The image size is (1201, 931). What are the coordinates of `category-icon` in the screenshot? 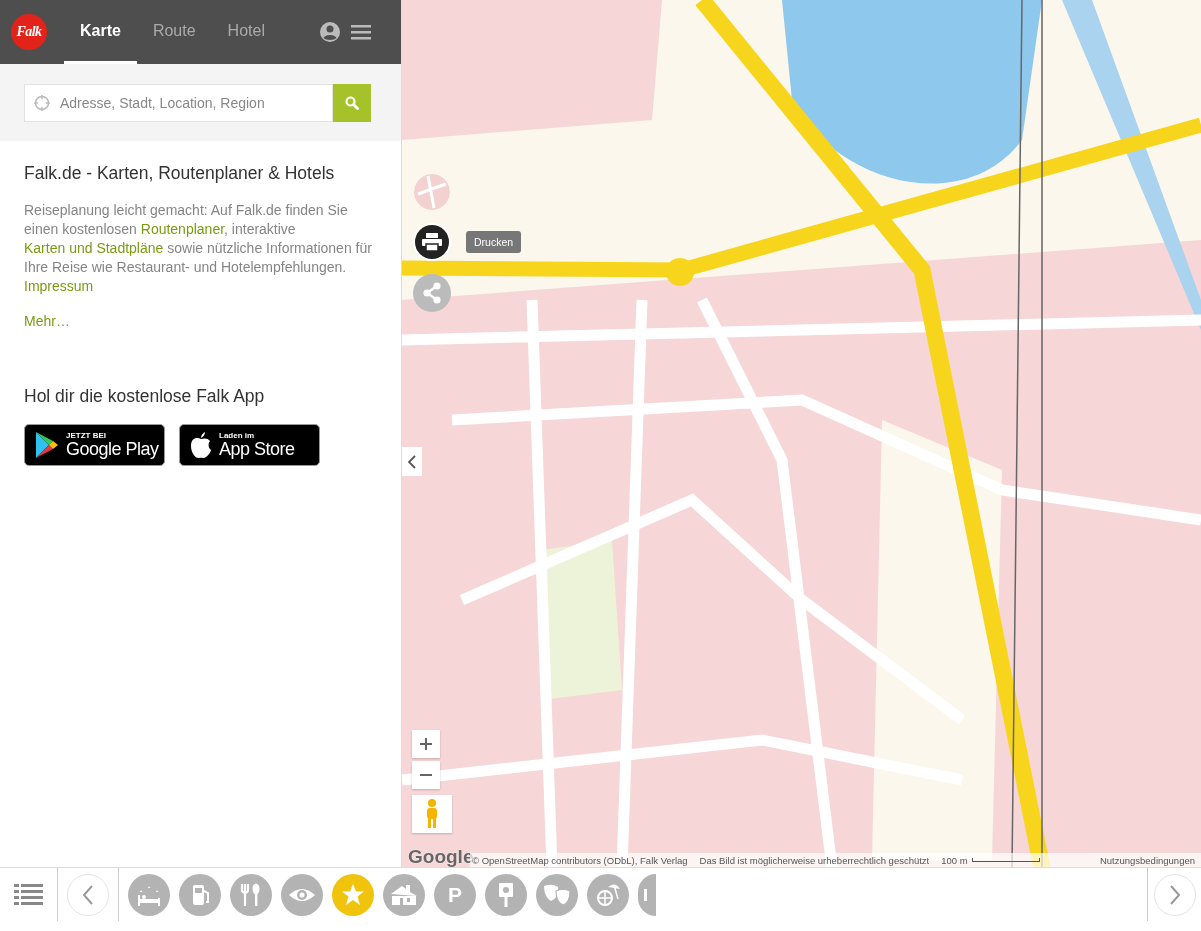 It's located at (645, 894).